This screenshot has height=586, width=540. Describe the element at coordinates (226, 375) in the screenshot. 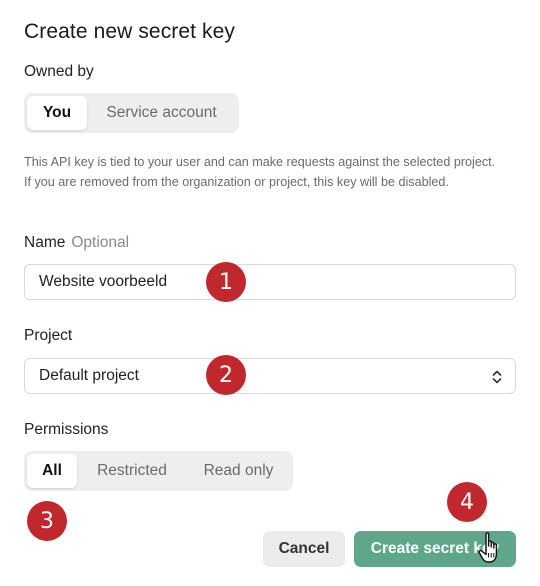

I see `step-badge-2: 2` at that location.